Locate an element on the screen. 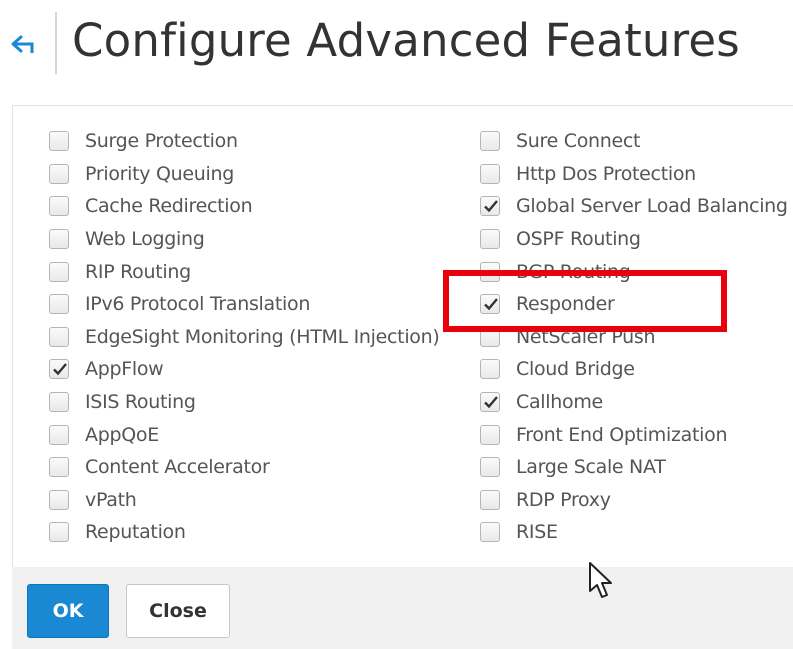 The height and width of the screenshot is (649, 793). feature-label: IPv6 Protocol Translation is located at coordinates (198, 304).